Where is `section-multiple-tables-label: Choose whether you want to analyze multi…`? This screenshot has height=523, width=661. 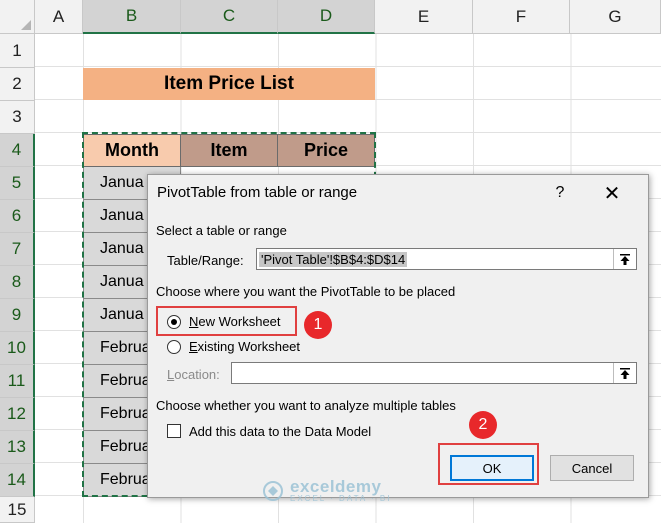 section-multiple-tables-label: Choose whether you want to analyze multi… is located at coordinates (306, 405).